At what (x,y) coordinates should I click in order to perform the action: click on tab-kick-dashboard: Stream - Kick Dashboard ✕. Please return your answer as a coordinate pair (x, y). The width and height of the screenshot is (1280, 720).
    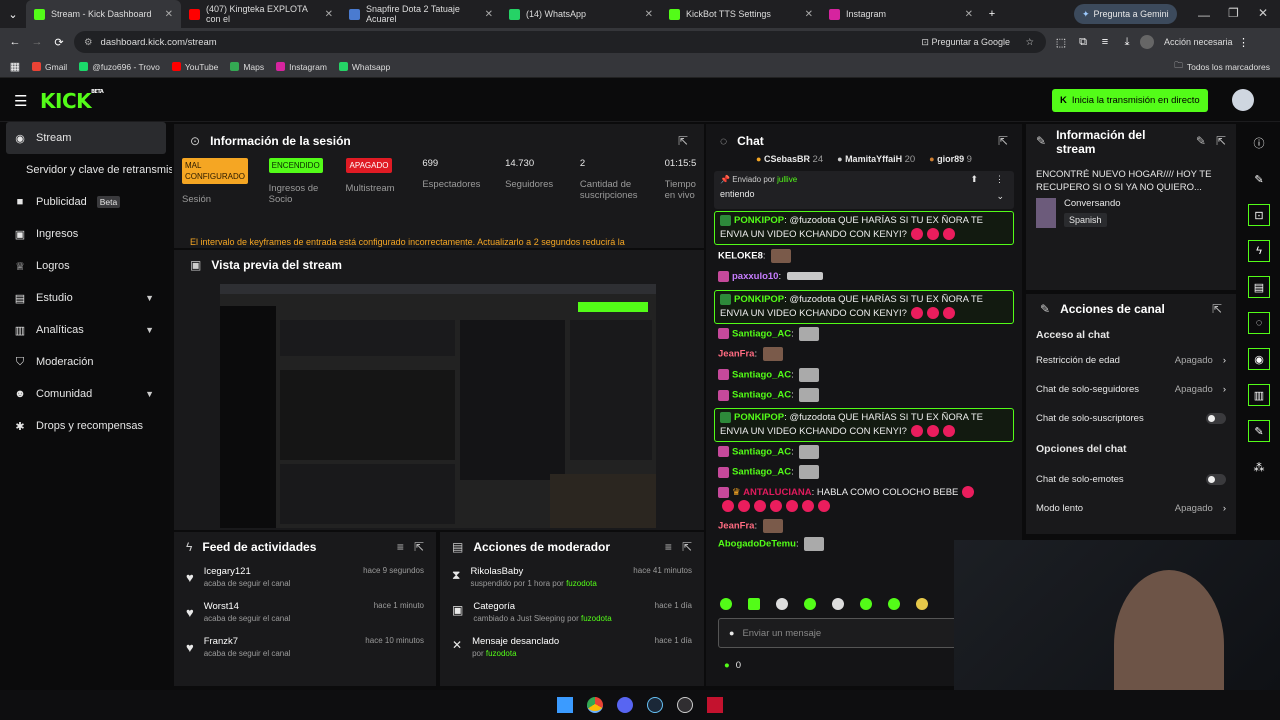
    Looking at the image, I should click on (103, 14).